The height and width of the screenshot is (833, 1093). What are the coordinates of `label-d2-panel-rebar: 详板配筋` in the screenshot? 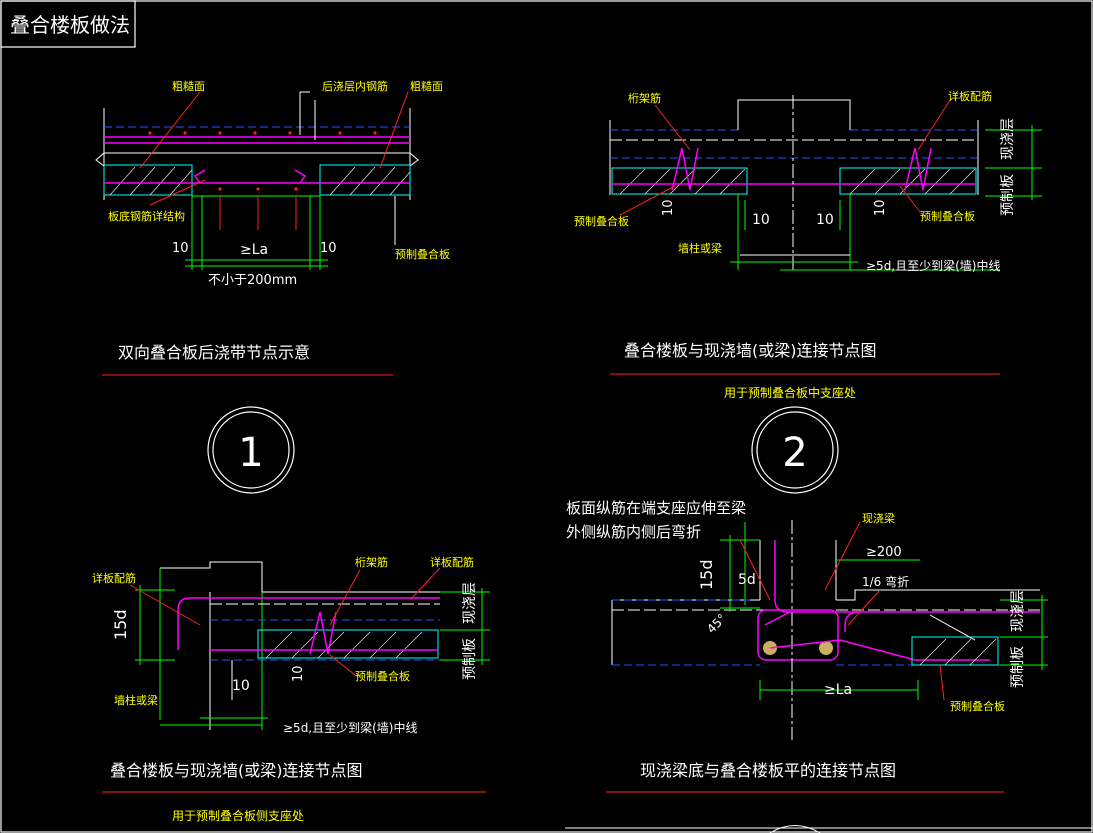 It's located at (970, 96).